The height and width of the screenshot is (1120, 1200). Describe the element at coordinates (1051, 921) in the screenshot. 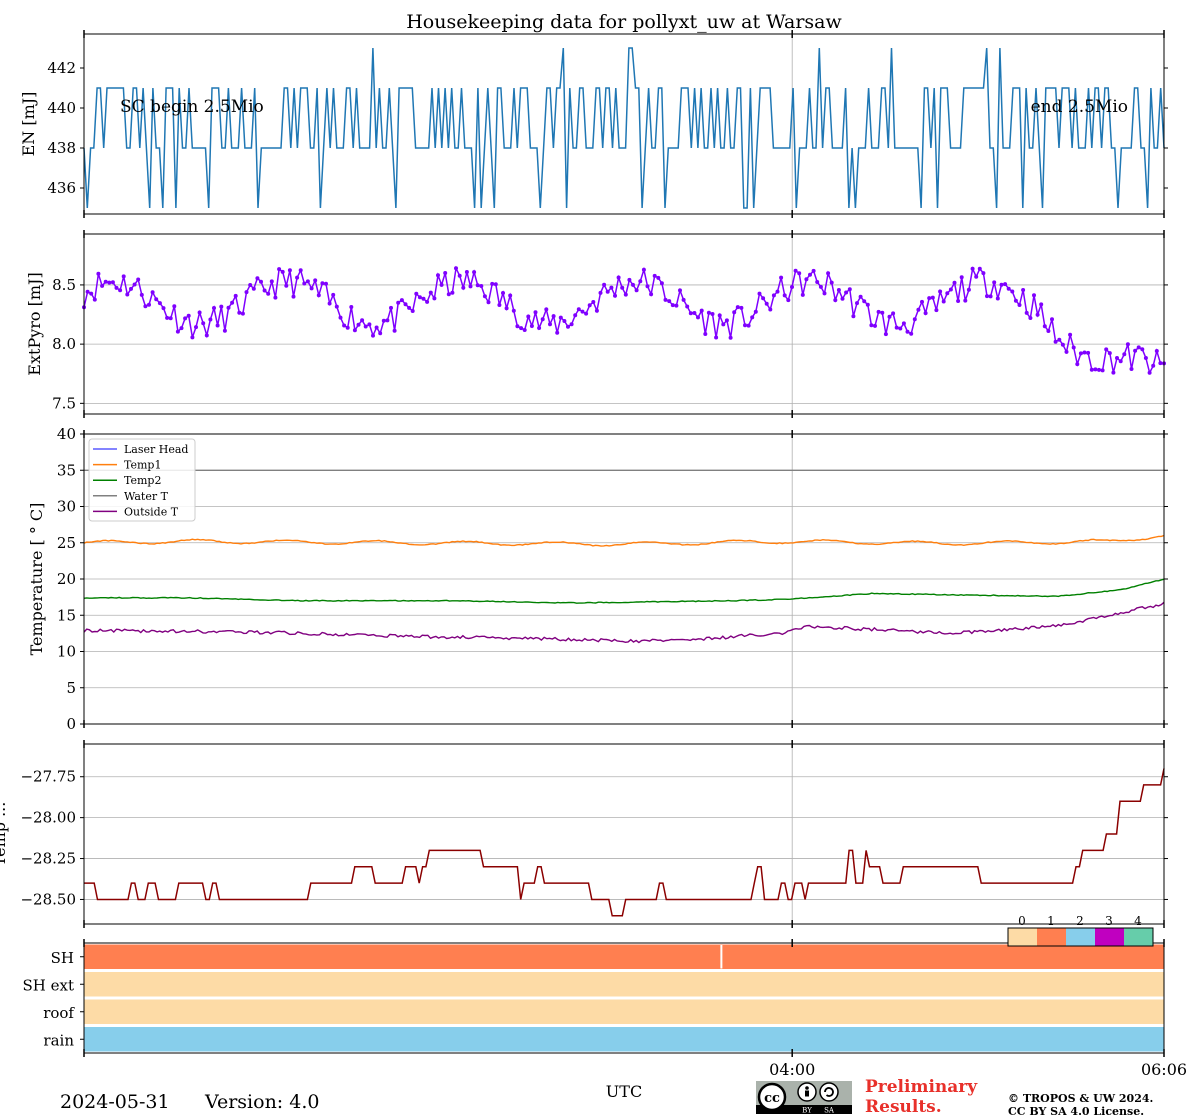

I see `colorbar-label: 1` at that location.